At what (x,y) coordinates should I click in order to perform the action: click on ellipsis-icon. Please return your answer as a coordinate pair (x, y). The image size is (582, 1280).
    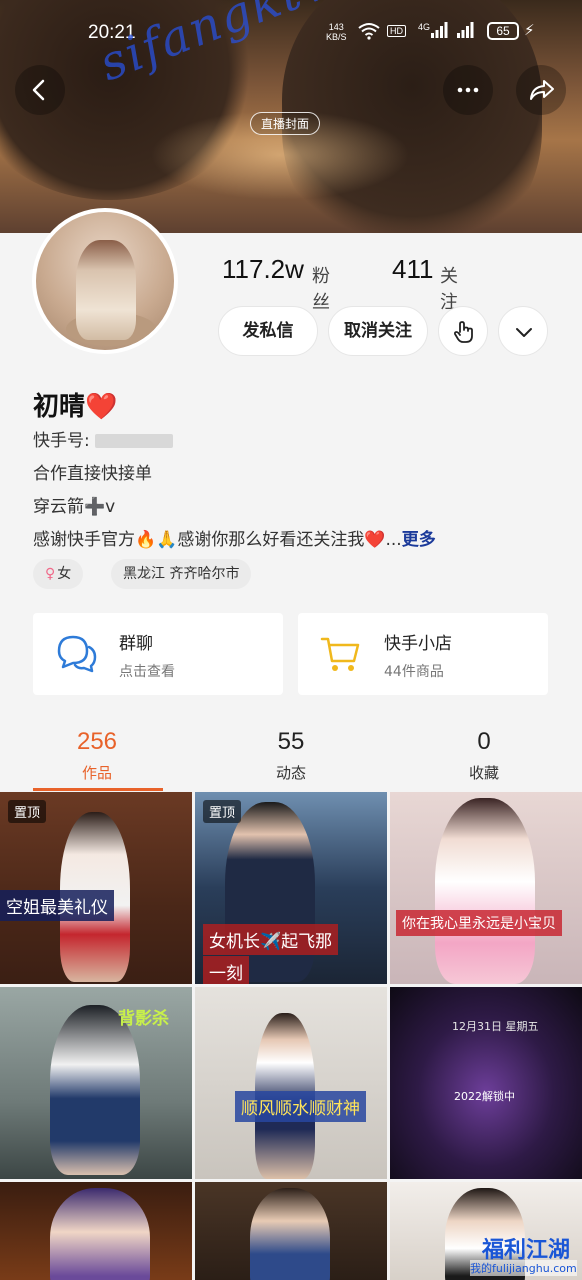
    Looking at the image, I should click on (468, 90).